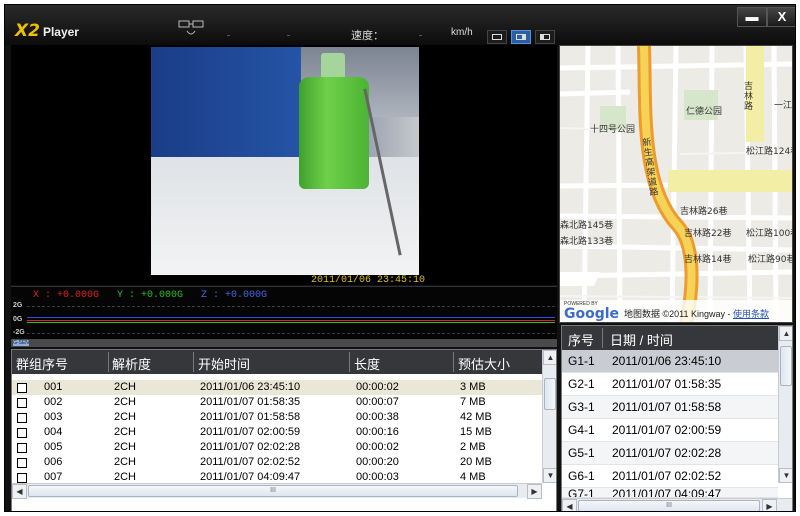 The height and width of the screenshot is (516, 800). Describe the element at coordinates (708, 260) in the screenshot. I see `map-label: 吉林路14巷` at that location.